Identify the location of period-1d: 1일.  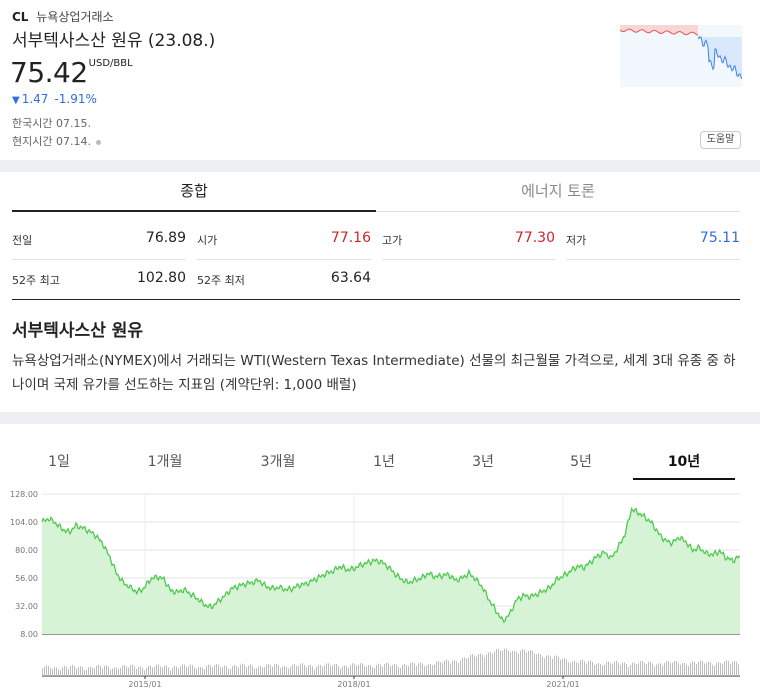
(59, 463).